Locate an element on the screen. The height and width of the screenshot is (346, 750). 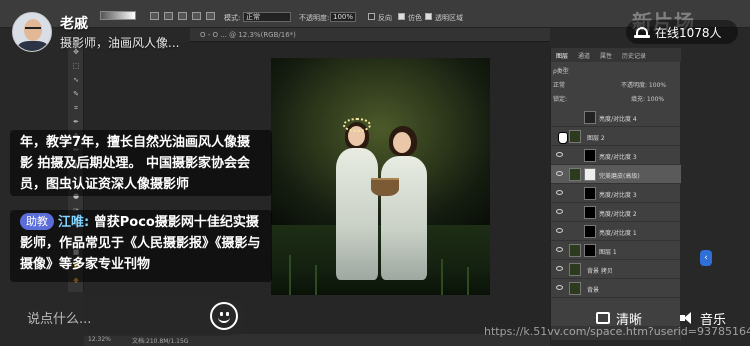
assistant-badge: 助教 is located at coordinates (37, 221).